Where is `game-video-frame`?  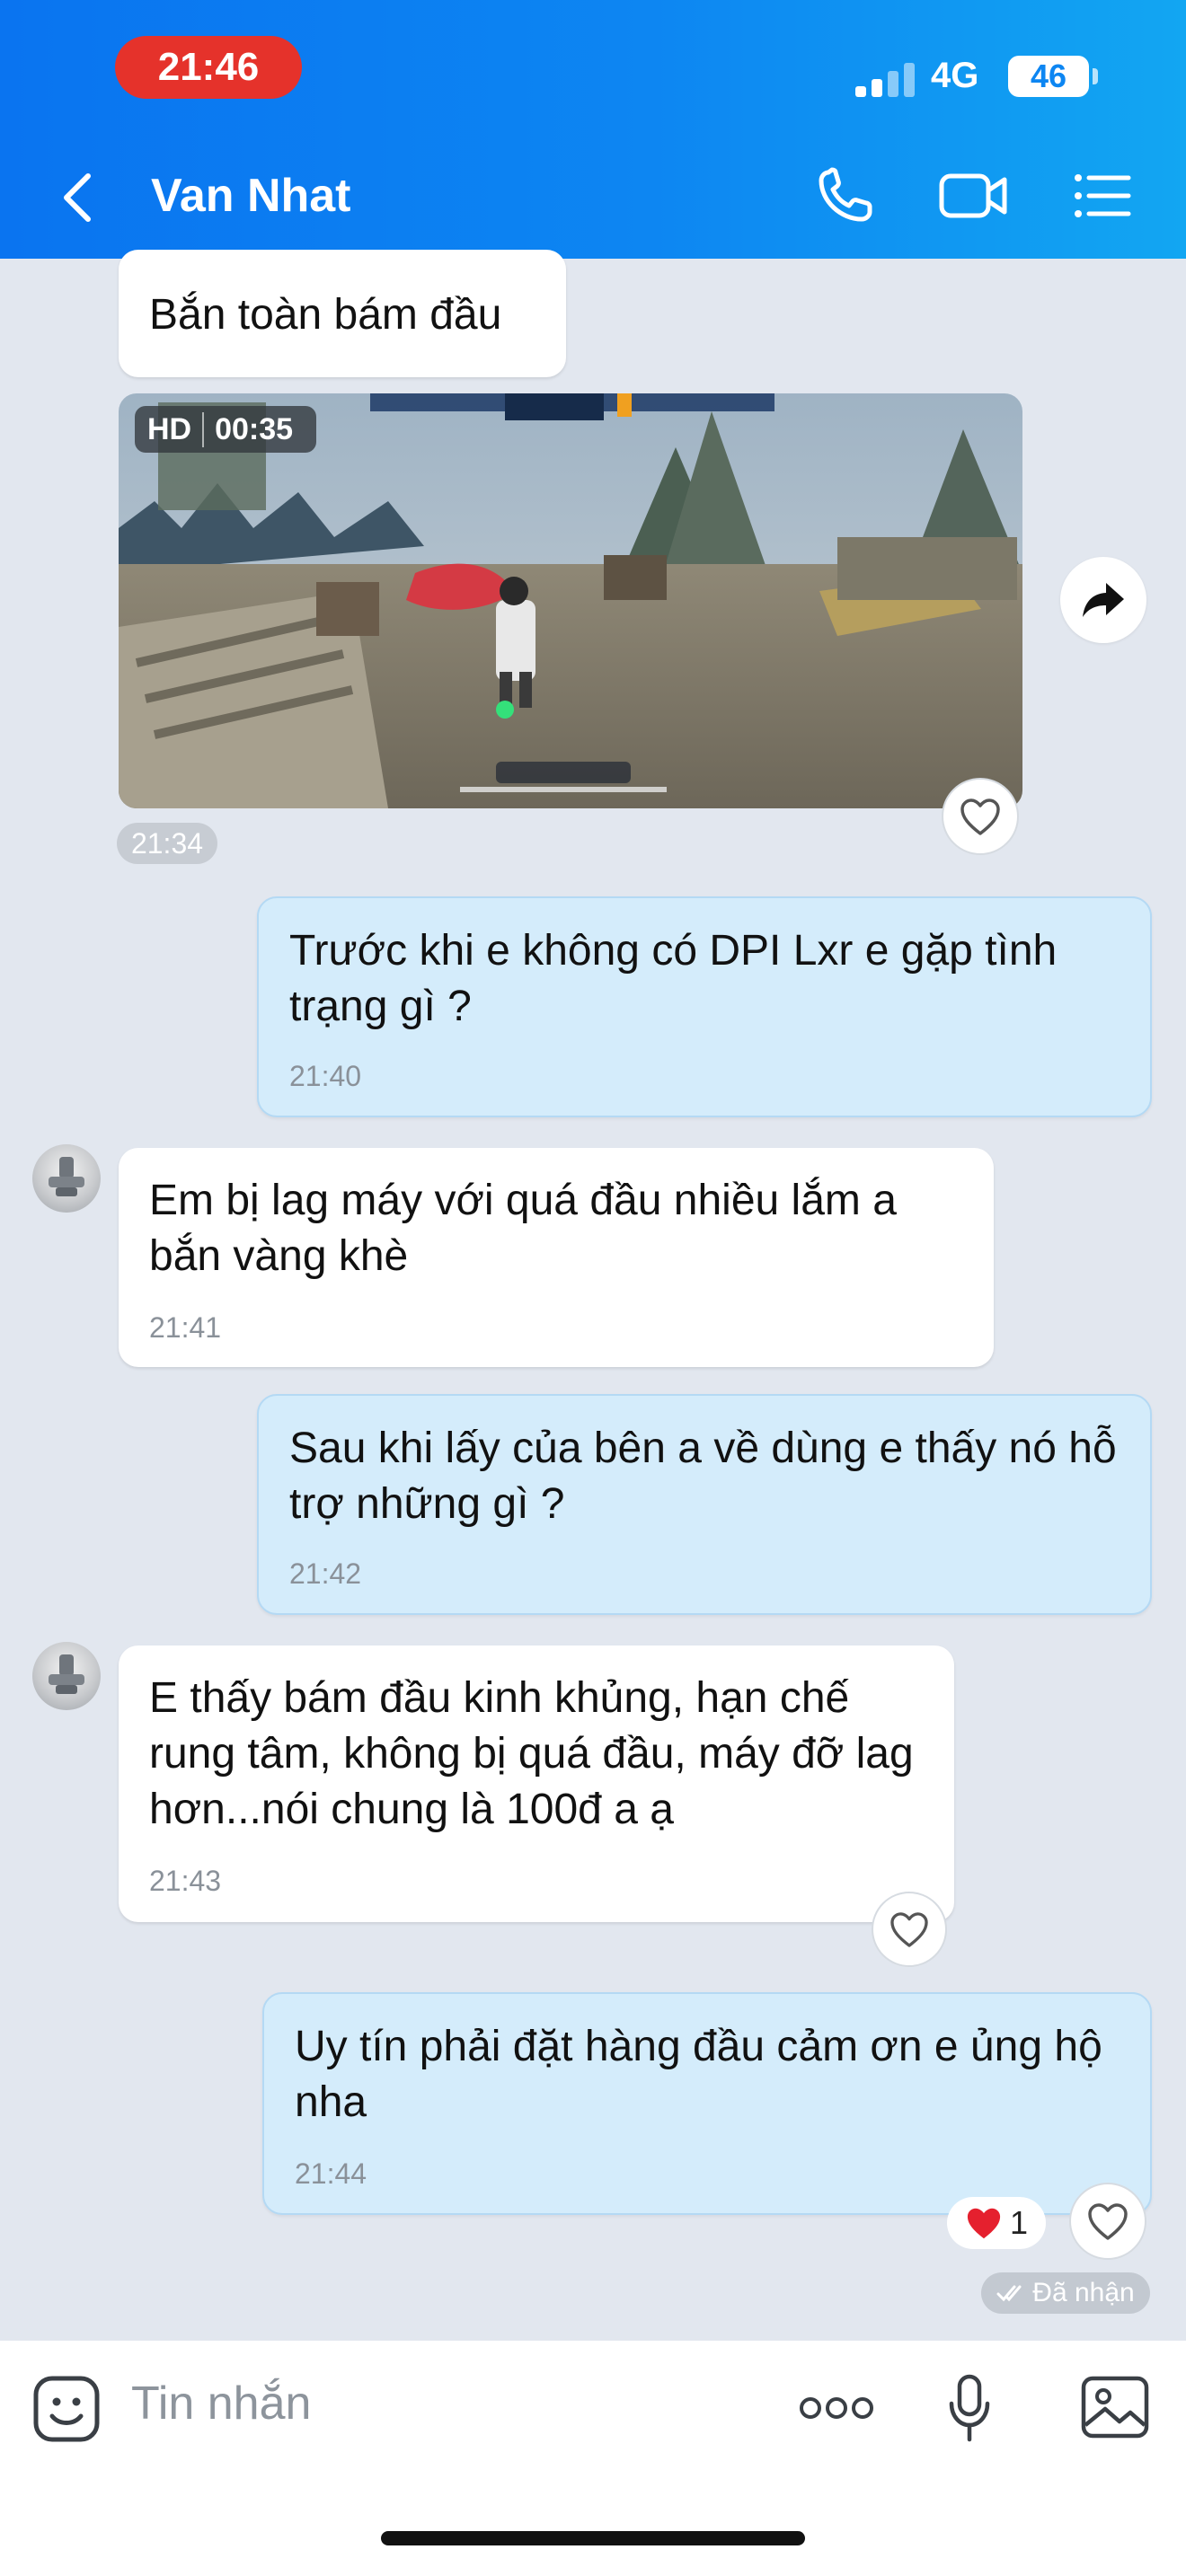
game-video-frame is located at coordinates (570, 600).